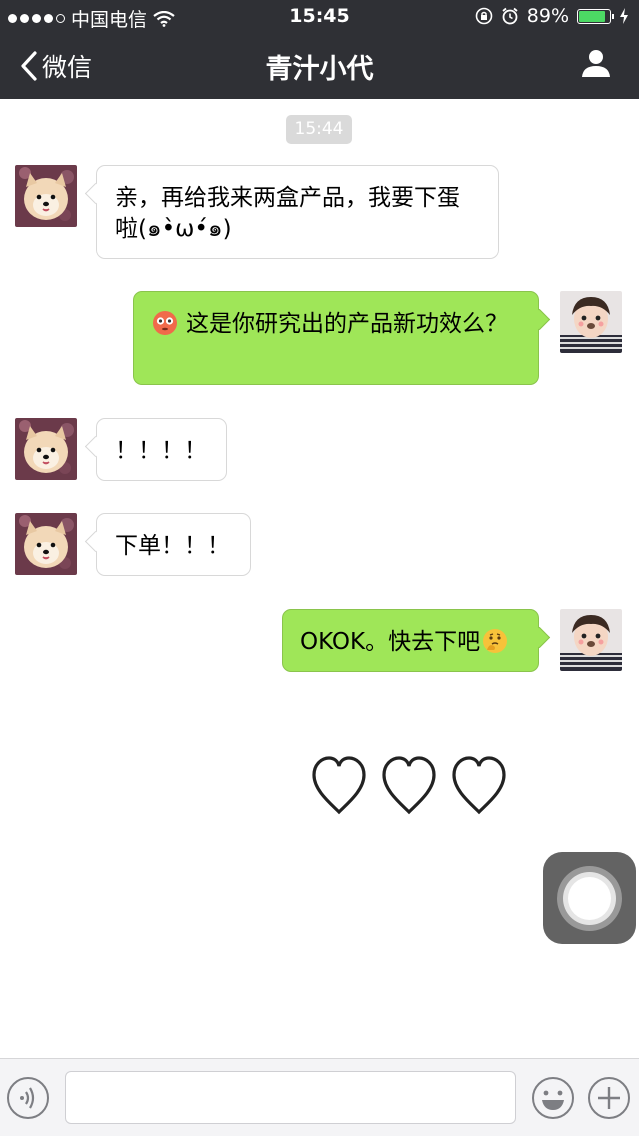 The height and width of the screenshot is (1136, 639). I want to click on message-input, so click(290, 1097).